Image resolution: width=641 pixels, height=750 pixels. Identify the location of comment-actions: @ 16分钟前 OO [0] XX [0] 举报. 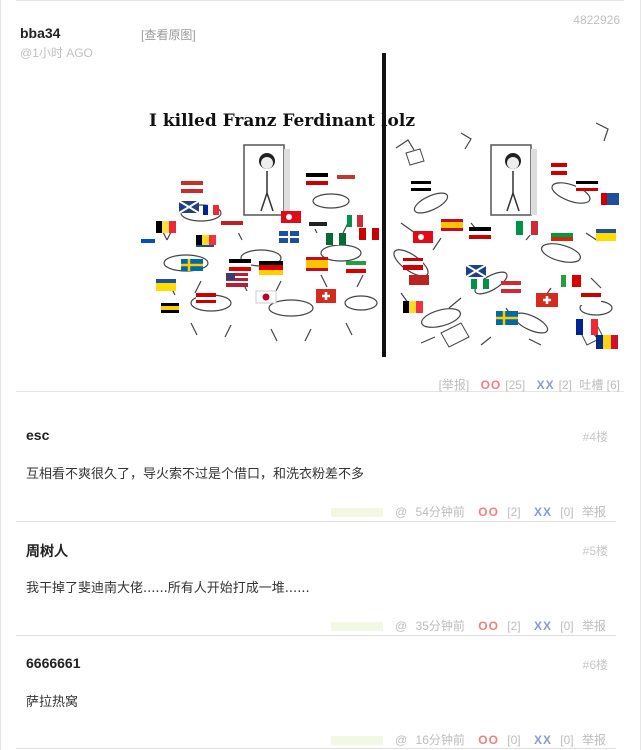
(466, 739).